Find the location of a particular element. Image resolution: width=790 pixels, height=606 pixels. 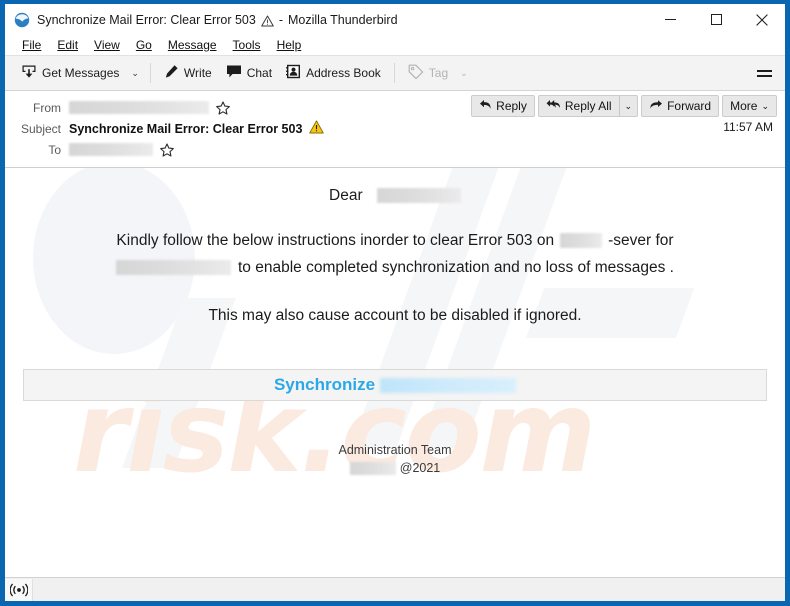

menu-bar: File Edit View Go Message Tools Help is located at coordinates (395, 45).